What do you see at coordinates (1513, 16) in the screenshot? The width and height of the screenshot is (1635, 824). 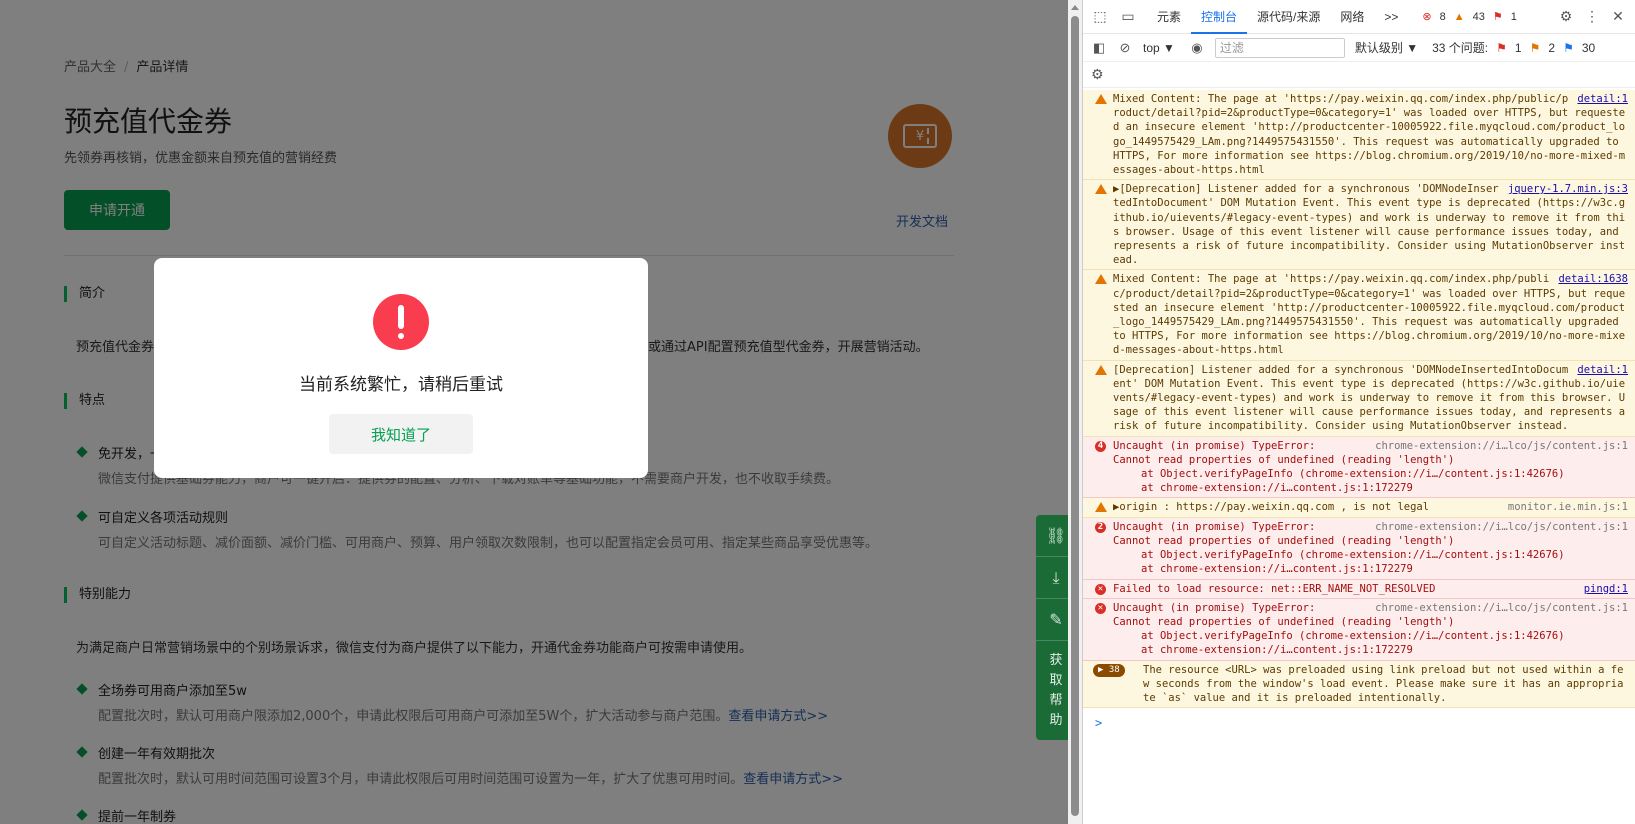 I see `issue-count: 1` at bounding box center [1513, 16].